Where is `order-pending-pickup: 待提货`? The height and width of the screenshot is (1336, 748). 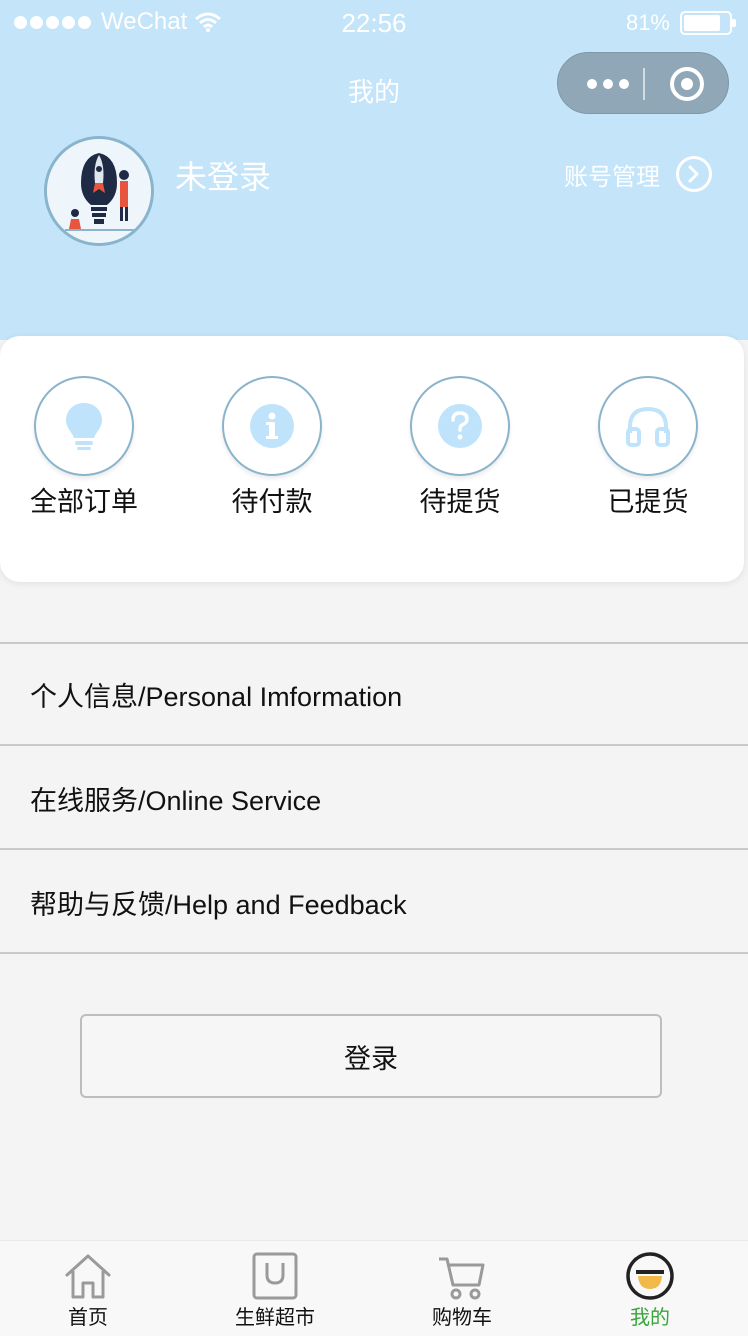
order-pending-pickup: 待提货 is located at coordinates (460, 447).